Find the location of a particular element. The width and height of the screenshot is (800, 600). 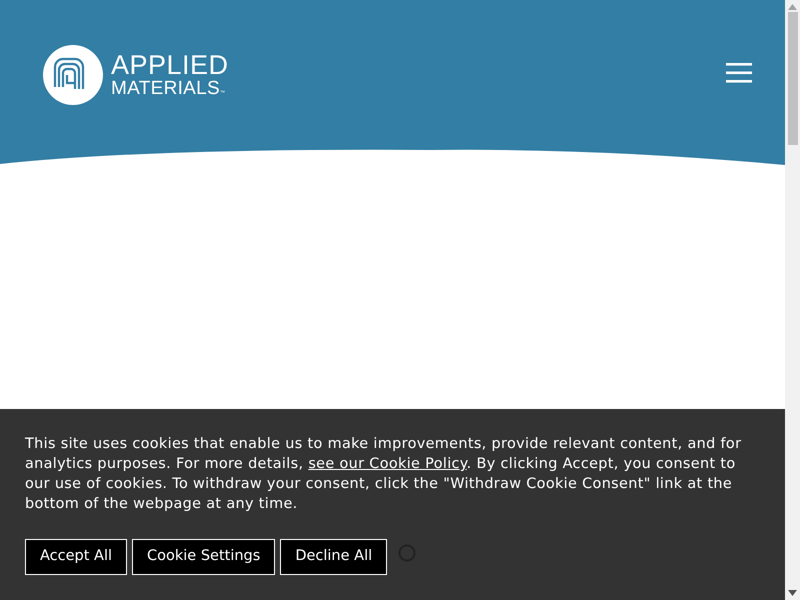

scrollbar is located at coordinates (792, 300).